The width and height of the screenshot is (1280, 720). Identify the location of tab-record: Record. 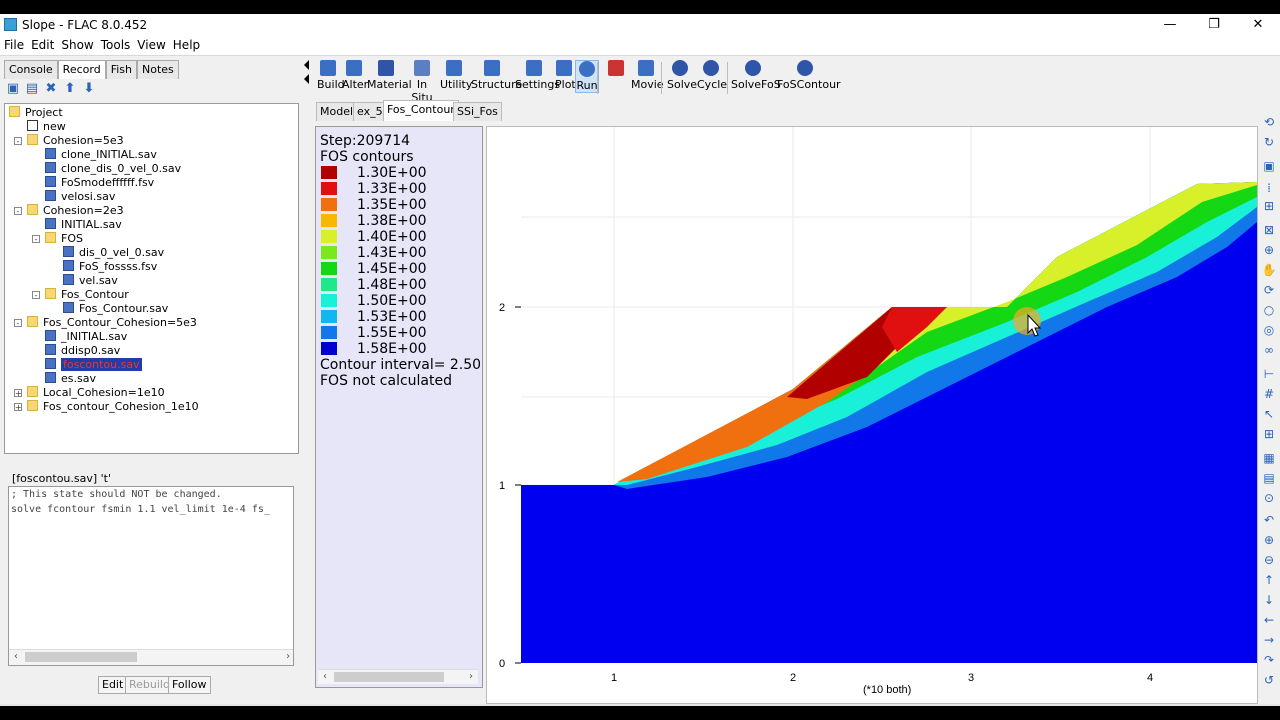
(81, 69).